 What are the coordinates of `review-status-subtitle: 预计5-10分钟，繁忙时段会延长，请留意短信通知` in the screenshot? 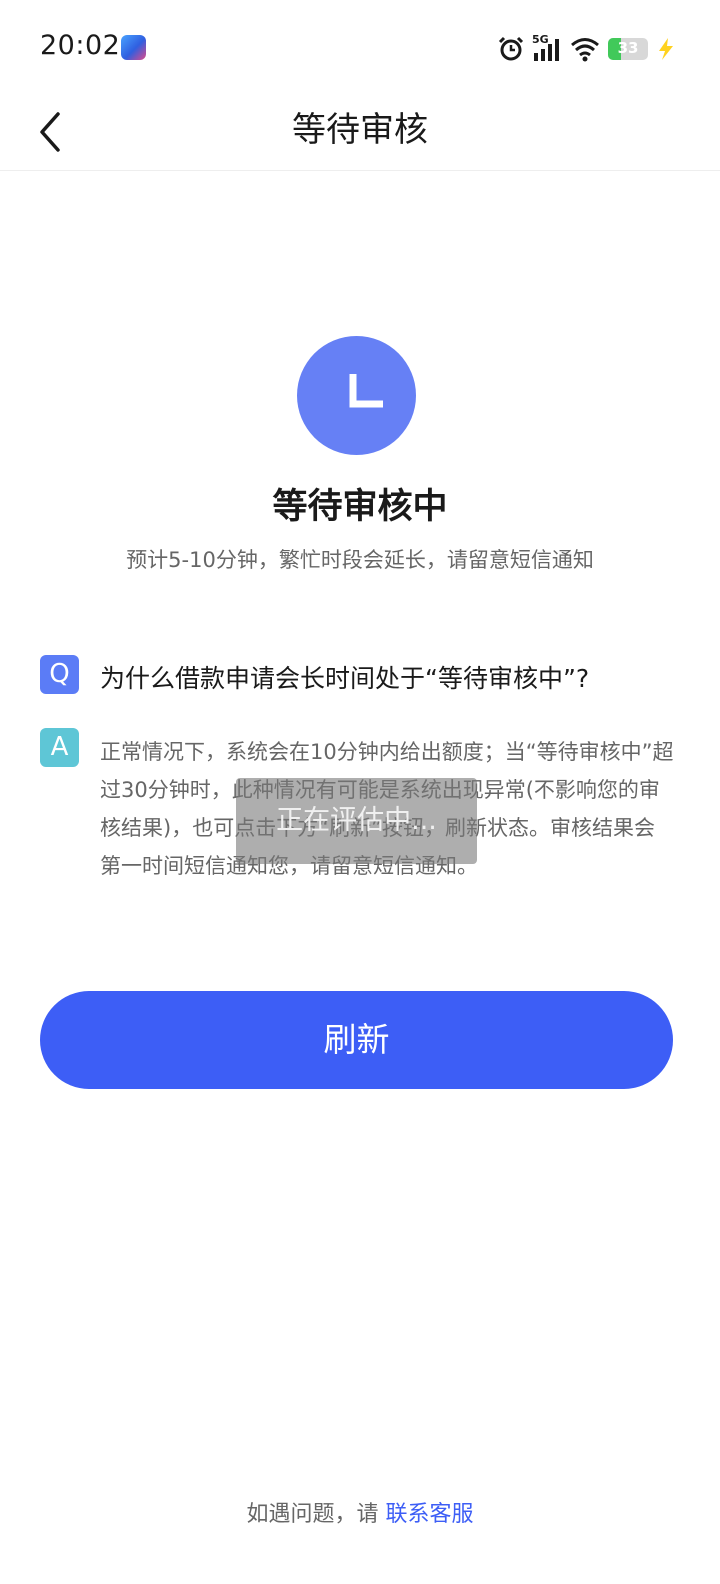 It's located at (360, 560).